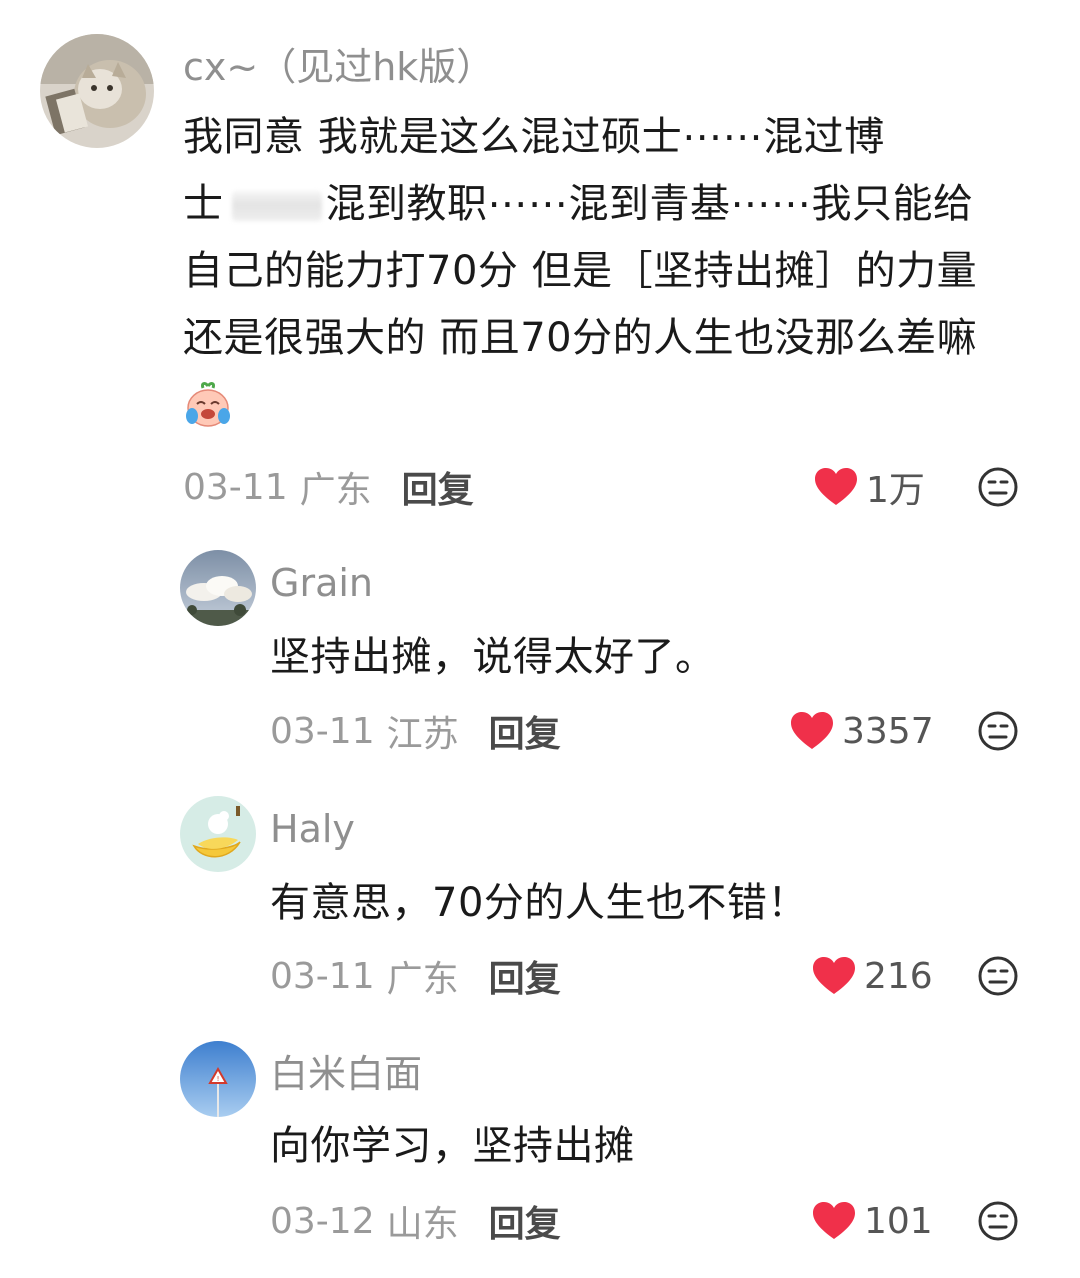 The height and width of the screenshot is (1278, 1080). Describe the element at coordinates (580, 271) in the screenshot. I see `comment-text-line: 自己的能力打70分 但是［坚持出摊］的力量` at that location.